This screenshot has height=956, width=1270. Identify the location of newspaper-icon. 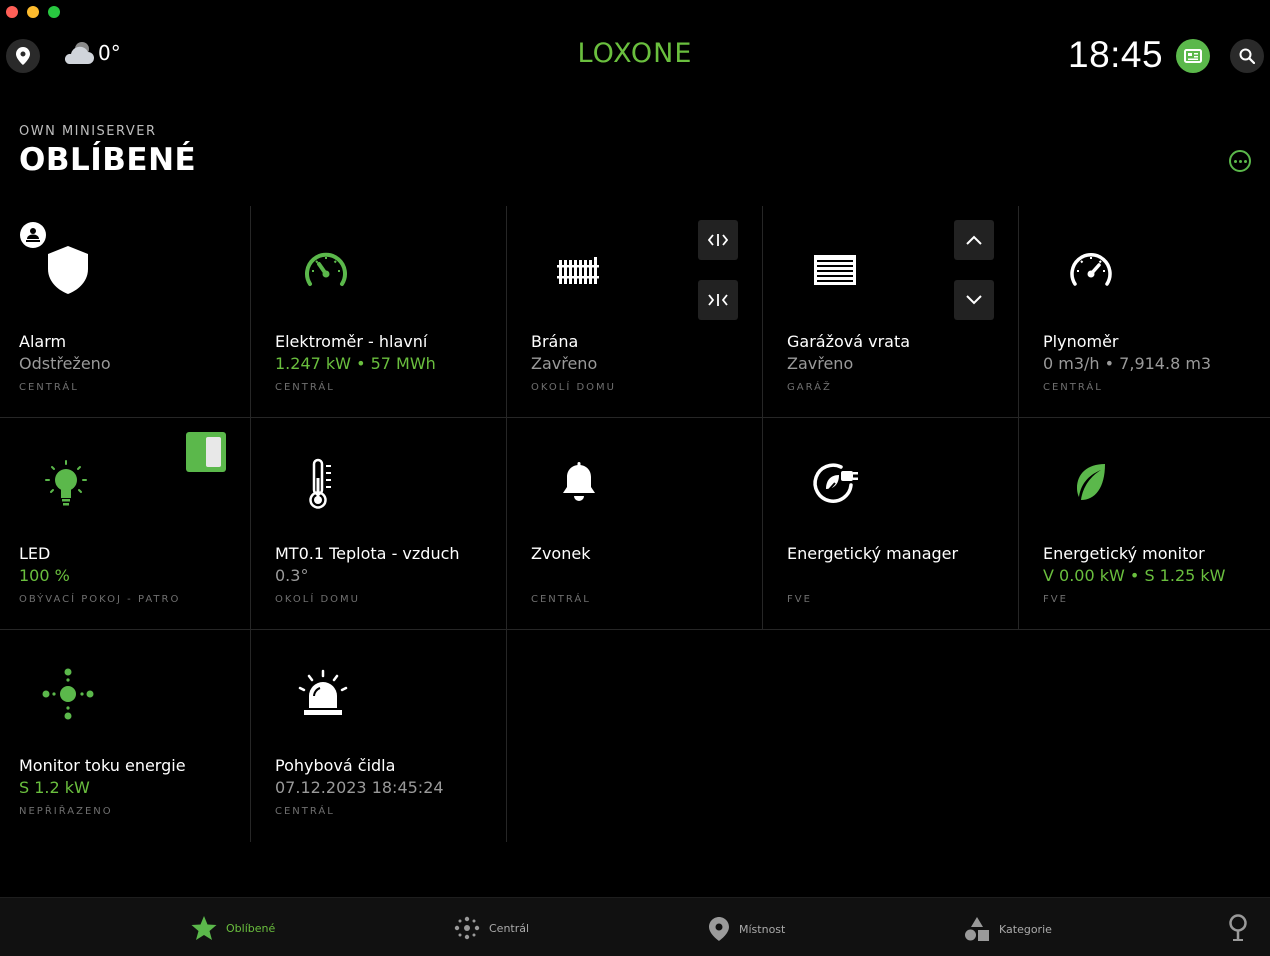
(1193, 56).